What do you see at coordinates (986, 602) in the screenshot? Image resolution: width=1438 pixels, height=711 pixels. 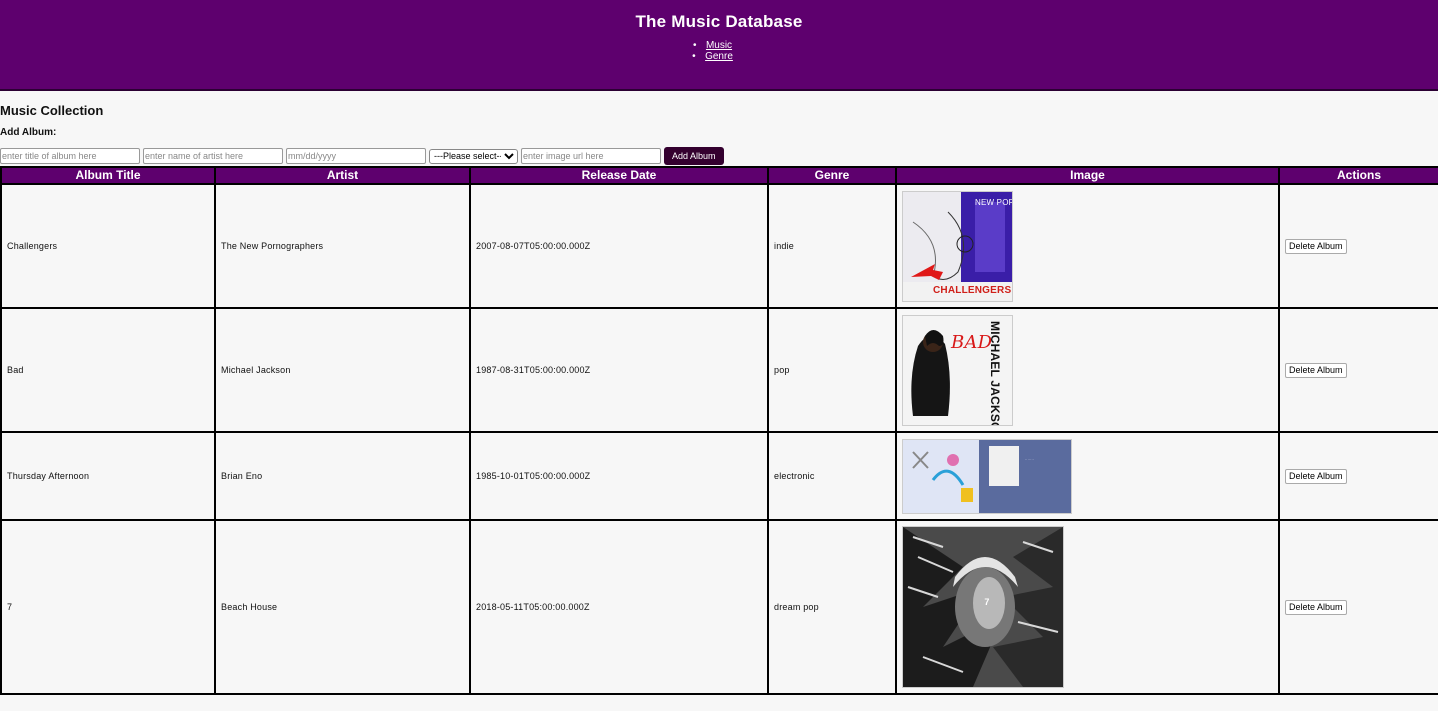 I see `cover-text-top: 7` at bounding box center [986, 602].